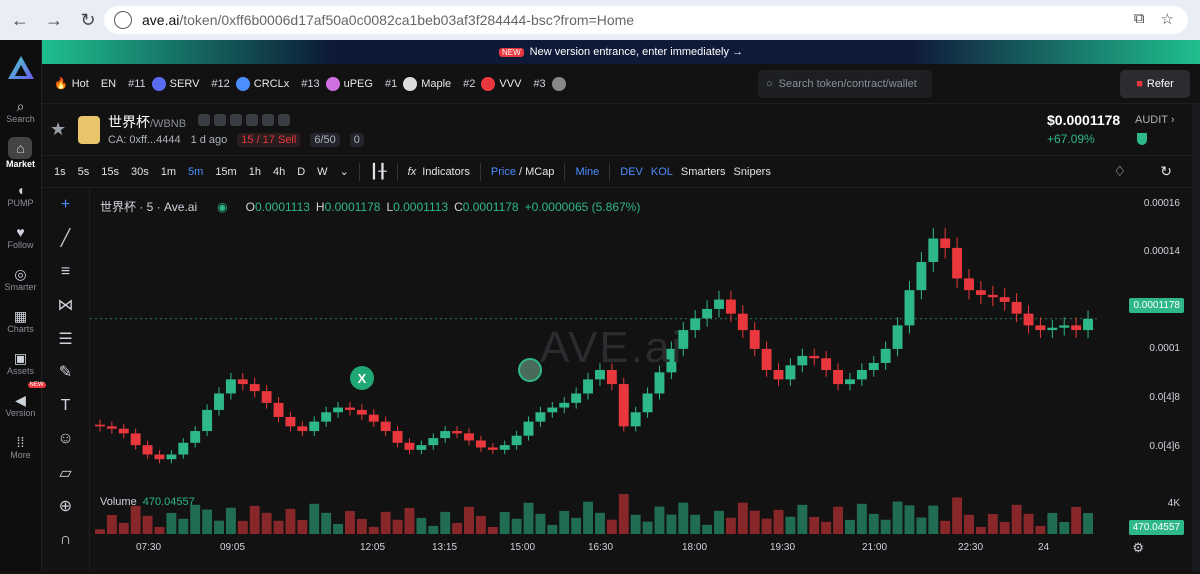  Describe the element at coordinates (662, 172) in the screenshot. I see `kol-toggle: KOL` at that location.